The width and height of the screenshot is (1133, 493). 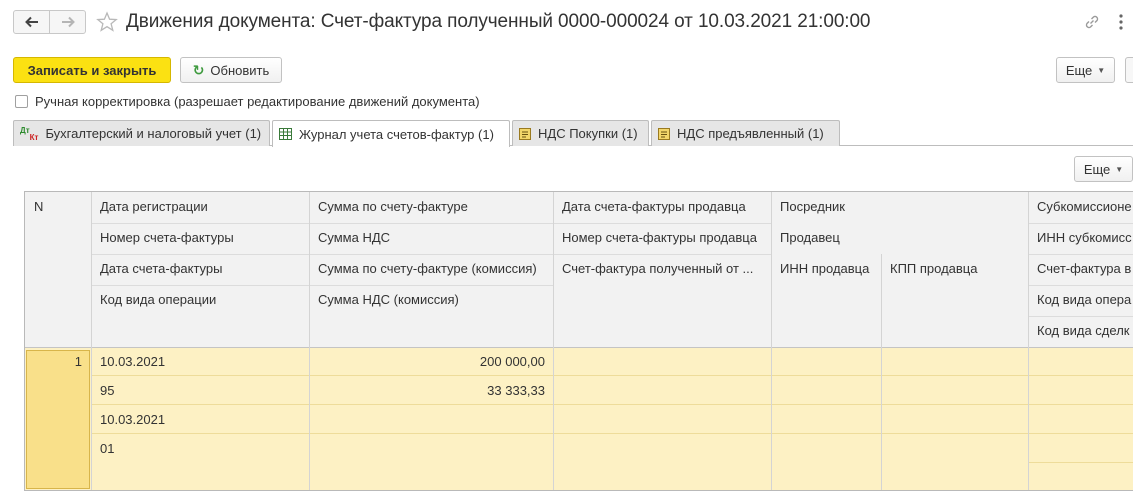 I want to click on arrow-right-icon, so click(x=68, y=22).